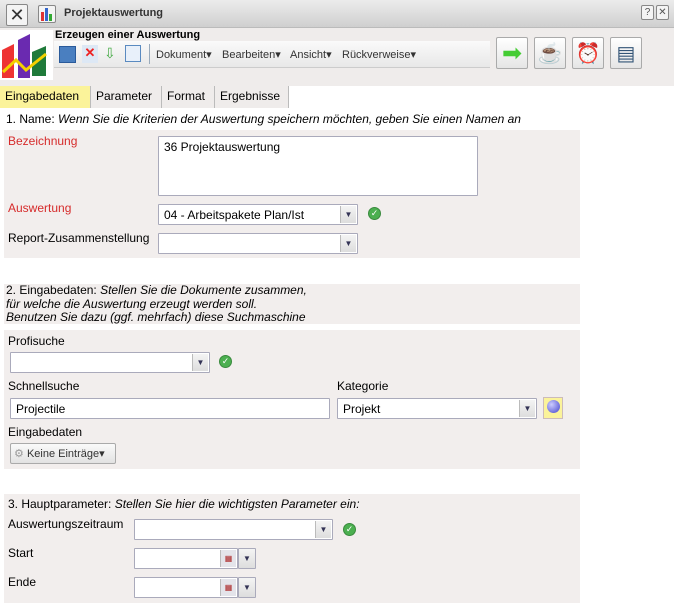 This screenshot has height=603, width=674. What do you see at coordinates (149, 54) in the screenshot?
I see `separator` at bounding box center [149, 54].